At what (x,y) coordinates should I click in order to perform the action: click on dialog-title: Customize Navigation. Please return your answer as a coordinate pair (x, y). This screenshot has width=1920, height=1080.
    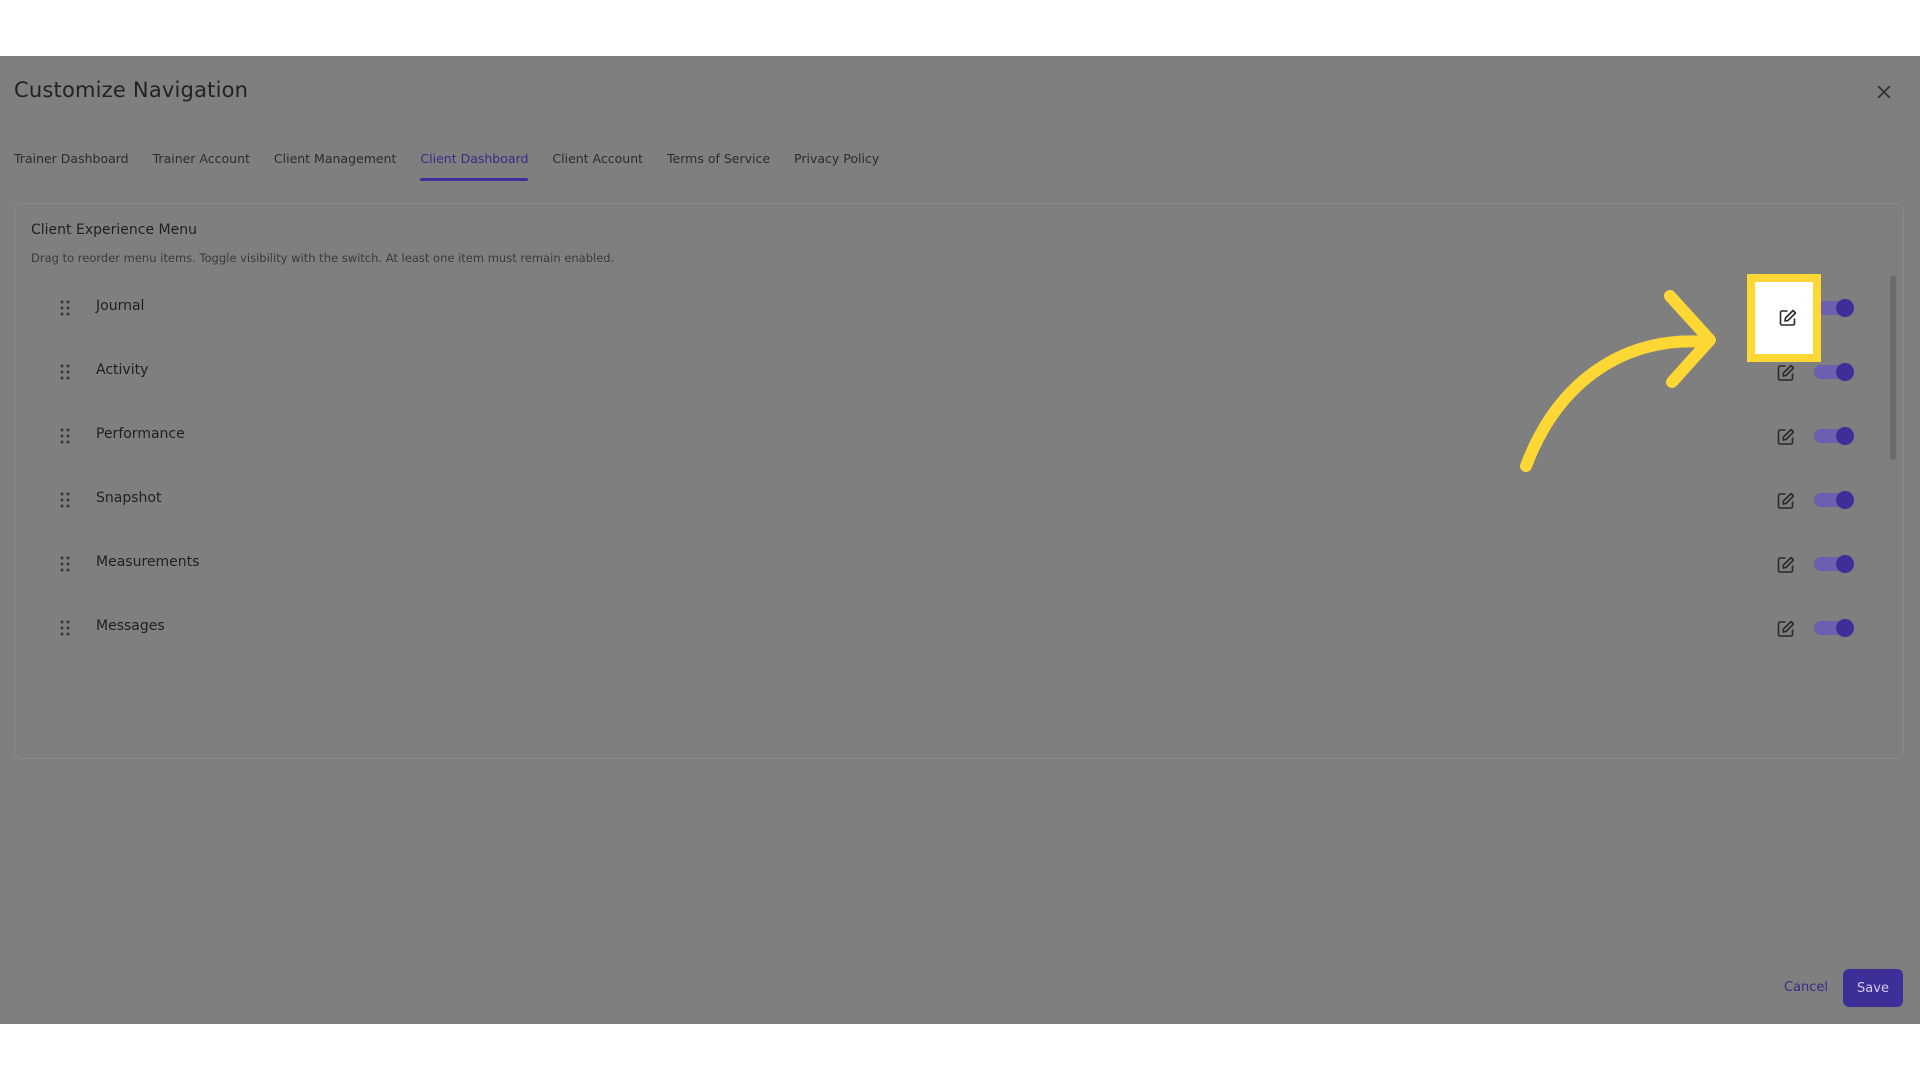
    Looking at the image, I should click on (131, 90).